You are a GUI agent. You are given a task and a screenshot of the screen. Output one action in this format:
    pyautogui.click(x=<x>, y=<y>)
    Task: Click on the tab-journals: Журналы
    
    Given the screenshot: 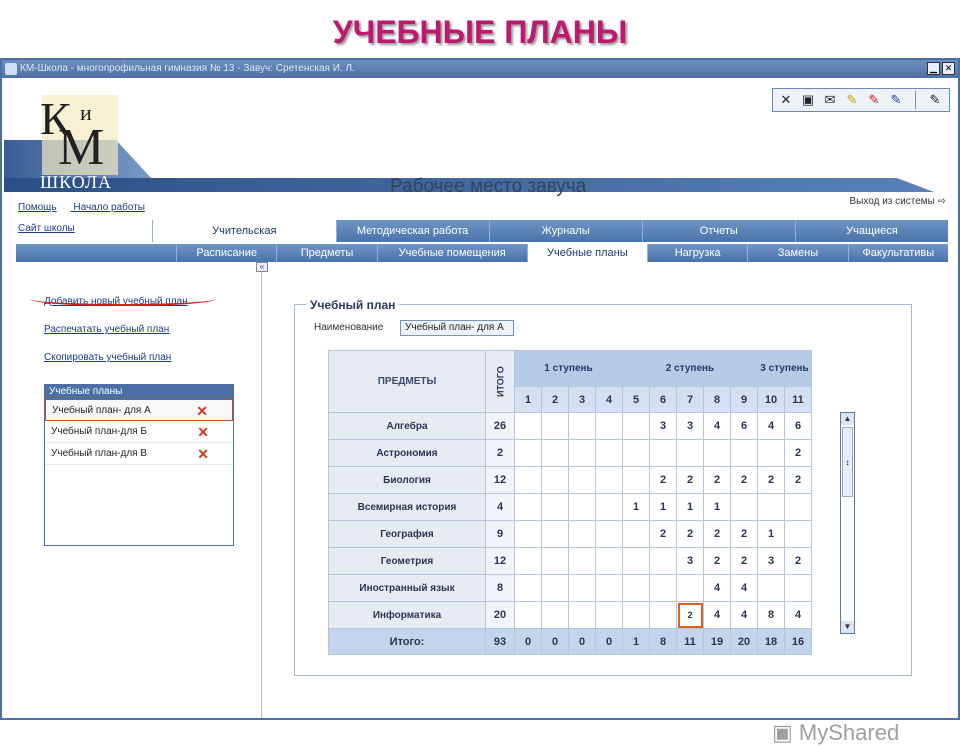 What is the action you would take?
    pyautogui.click(x=565, y=231)
    